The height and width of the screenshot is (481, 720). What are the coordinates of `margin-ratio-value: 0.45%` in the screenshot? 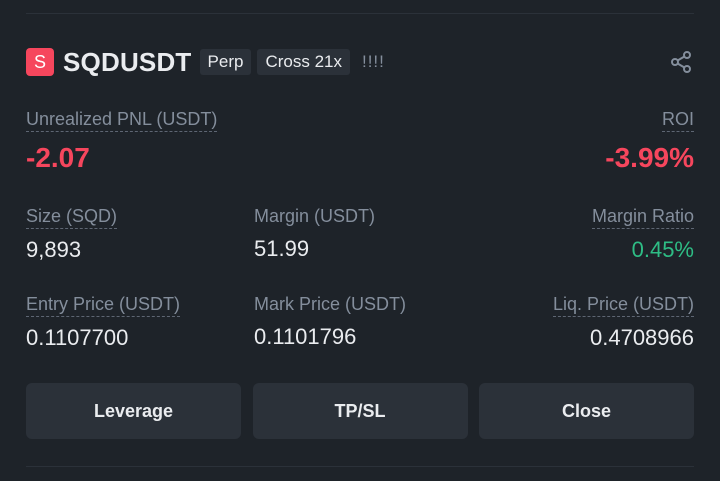 It's located at (662, 249).